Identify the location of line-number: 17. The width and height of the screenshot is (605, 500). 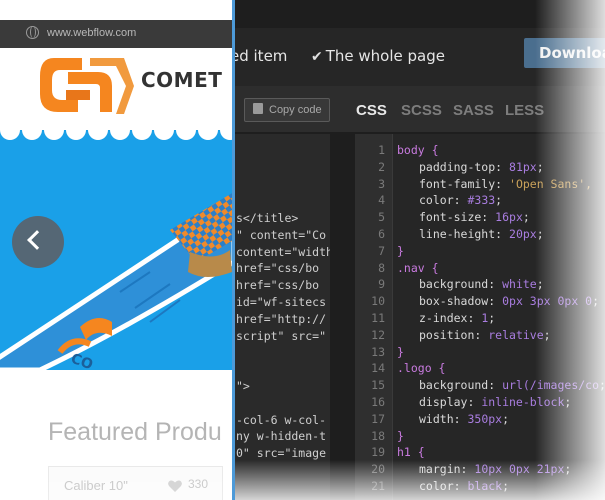
(378, 418).